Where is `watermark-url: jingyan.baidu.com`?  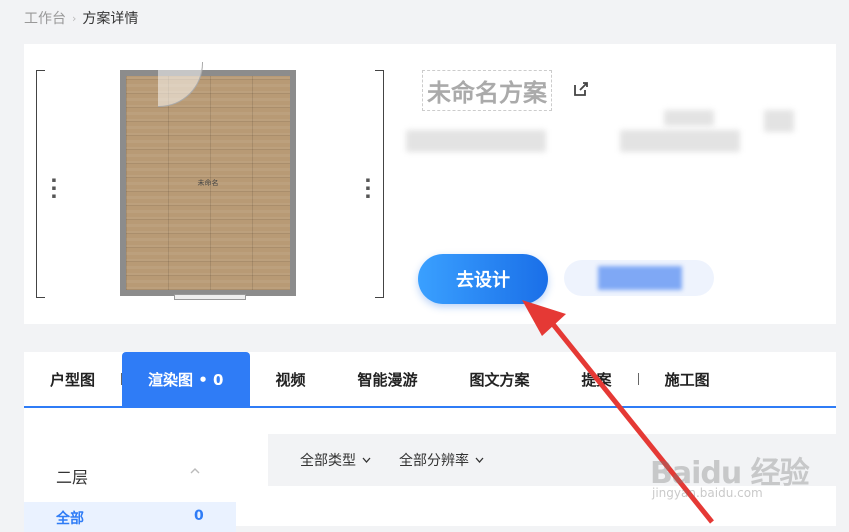 watermark-url: jingyan.baidu.com is located at coordinates (707, 493).